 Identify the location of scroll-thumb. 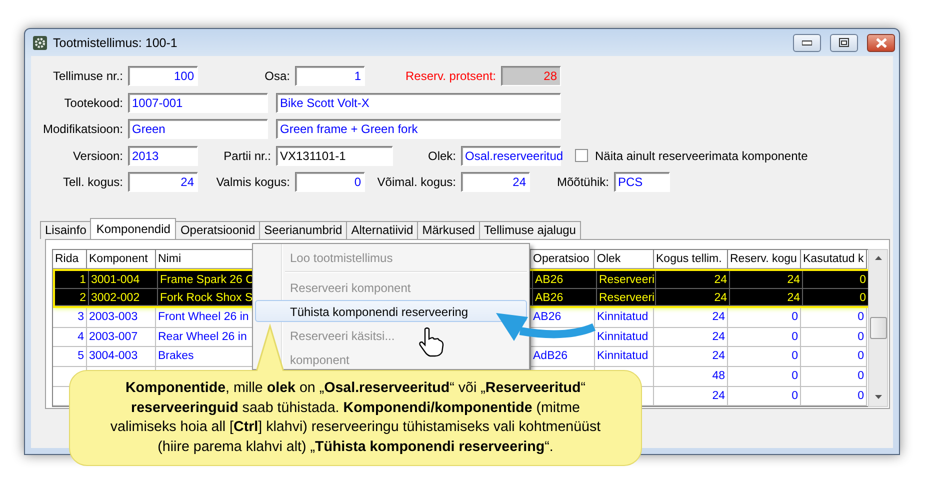
(878, 327).